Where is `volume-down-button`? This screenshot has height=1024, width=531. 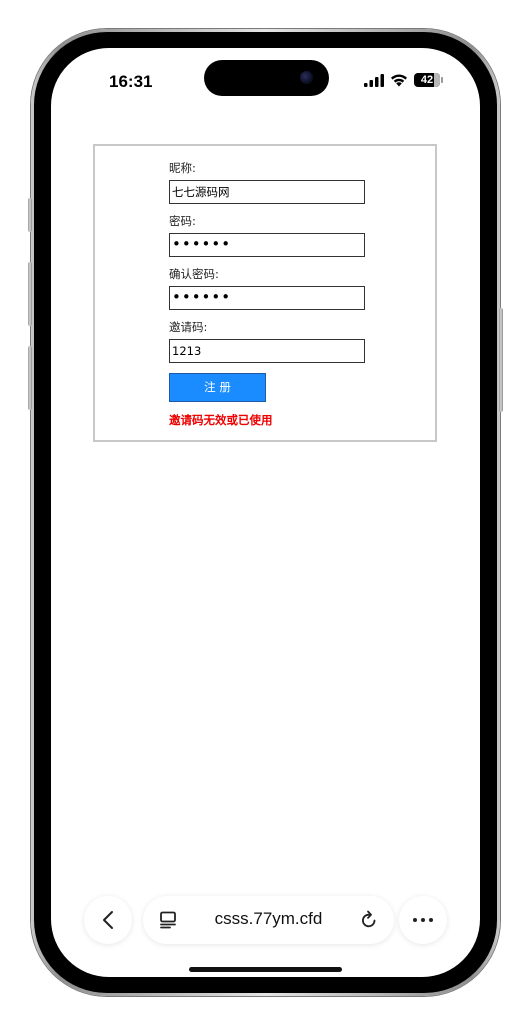
volume-down-button is located at coordinates (30, 378).